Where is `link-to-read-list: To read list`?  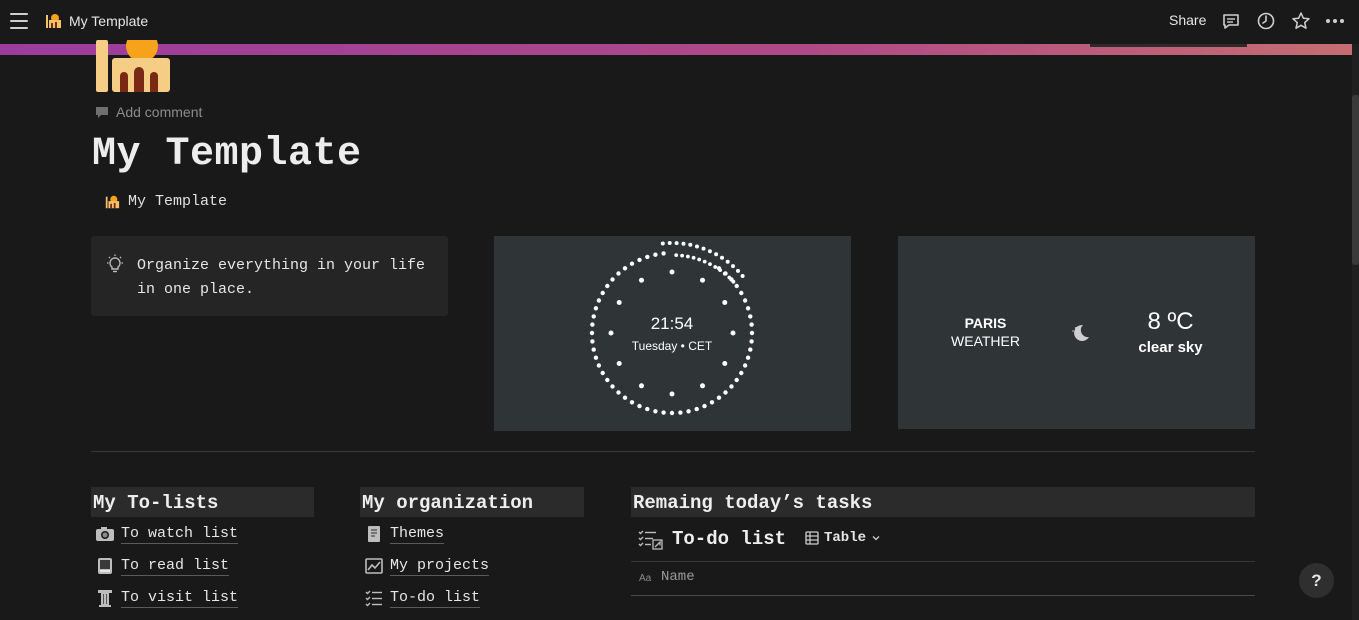
link-to-read-list: To read list is located at coordinates (162, 566).